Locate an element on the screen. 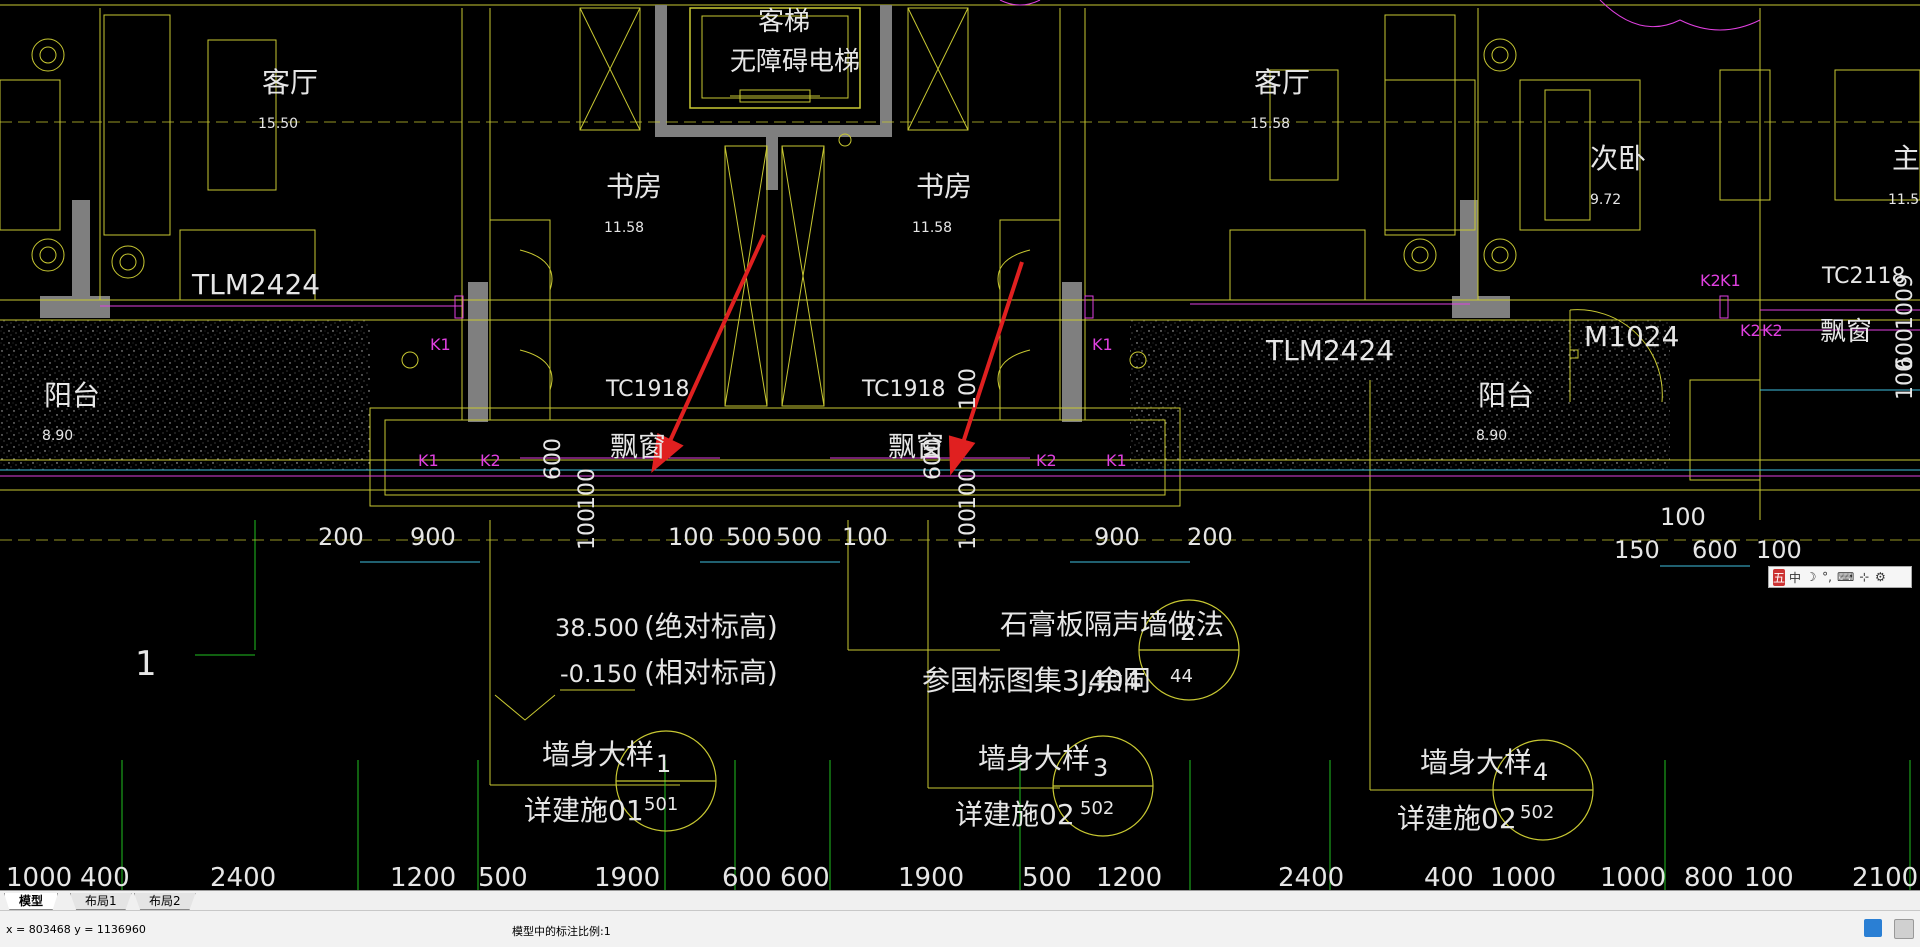  red-arrow-annotations is located at coordinates (837, 355).